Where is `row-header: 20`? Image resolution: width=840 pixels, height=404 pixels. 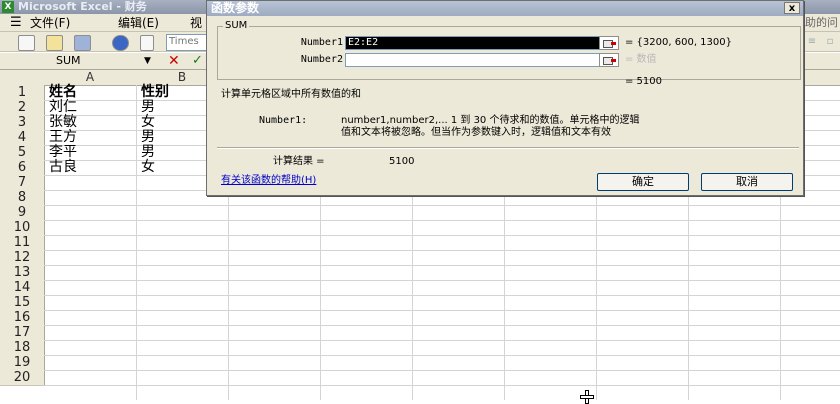 row-header: 20 is located at coordinates (22, 378).